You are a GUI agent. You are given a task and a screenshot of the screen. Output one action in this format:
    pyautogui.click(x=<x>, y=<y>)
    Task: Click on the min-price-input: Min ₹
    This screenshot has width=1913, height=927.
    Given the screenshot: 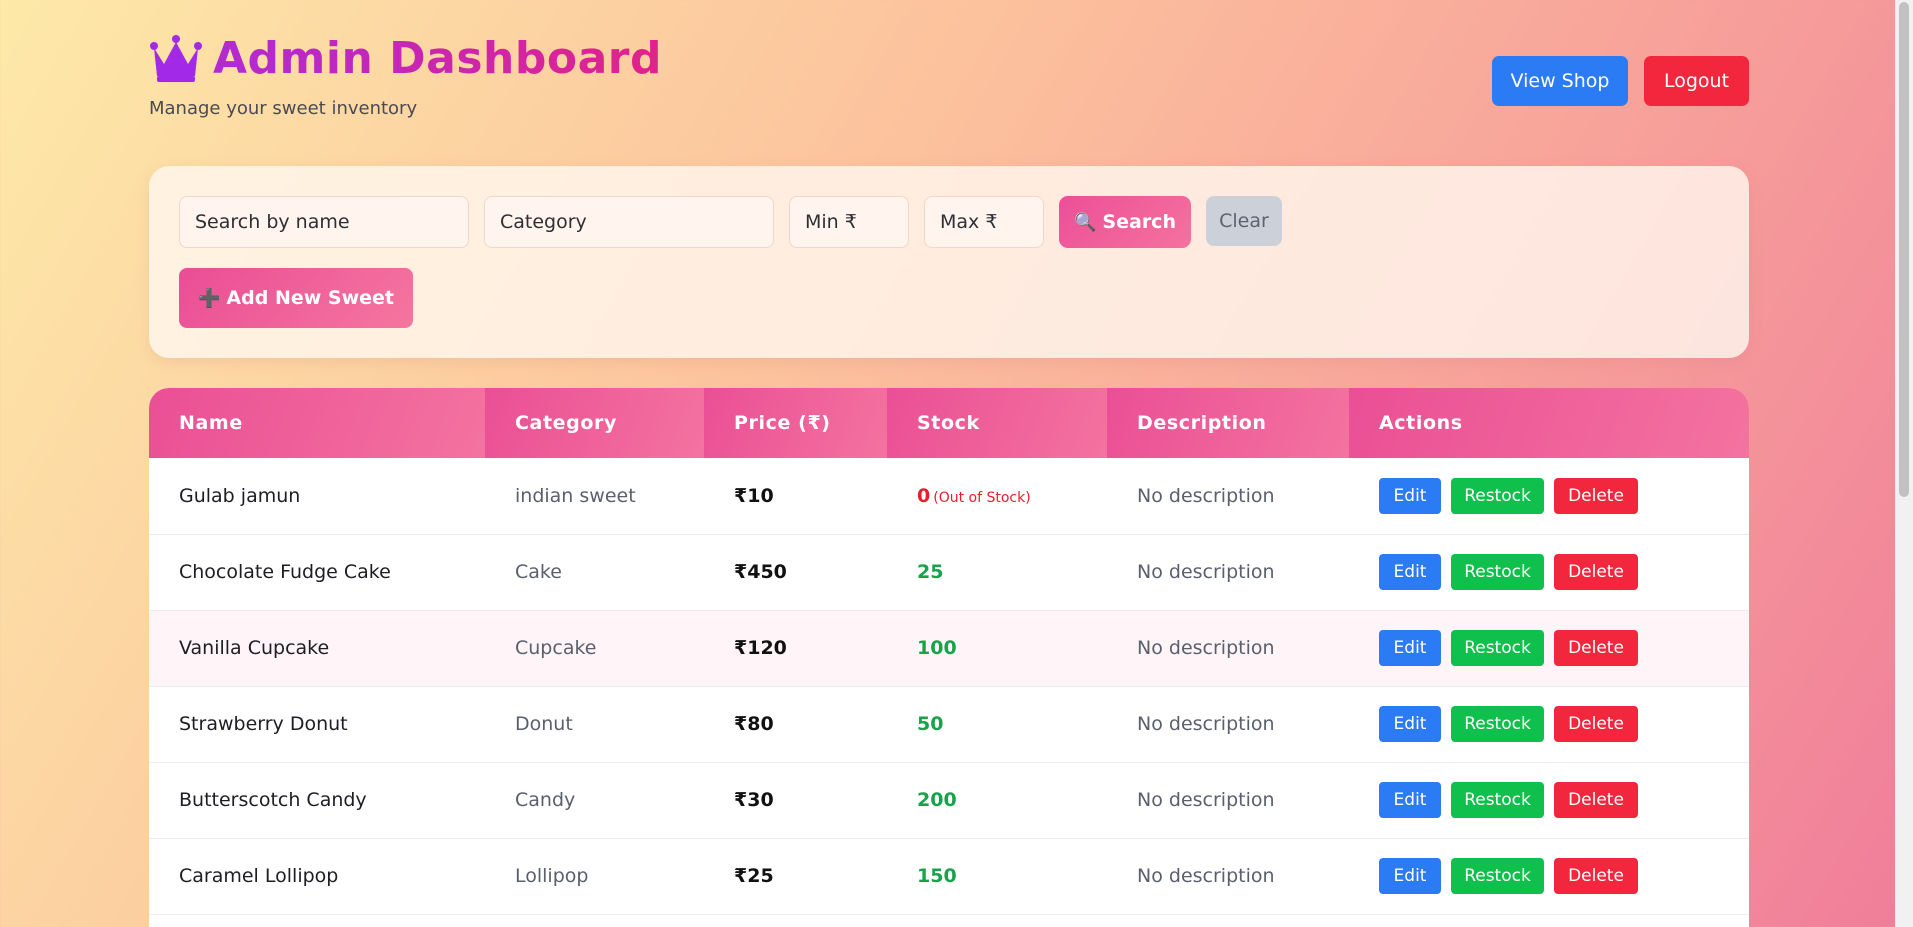 What is the action you would take?
    pyautogui.click(x=849, y=222)
    